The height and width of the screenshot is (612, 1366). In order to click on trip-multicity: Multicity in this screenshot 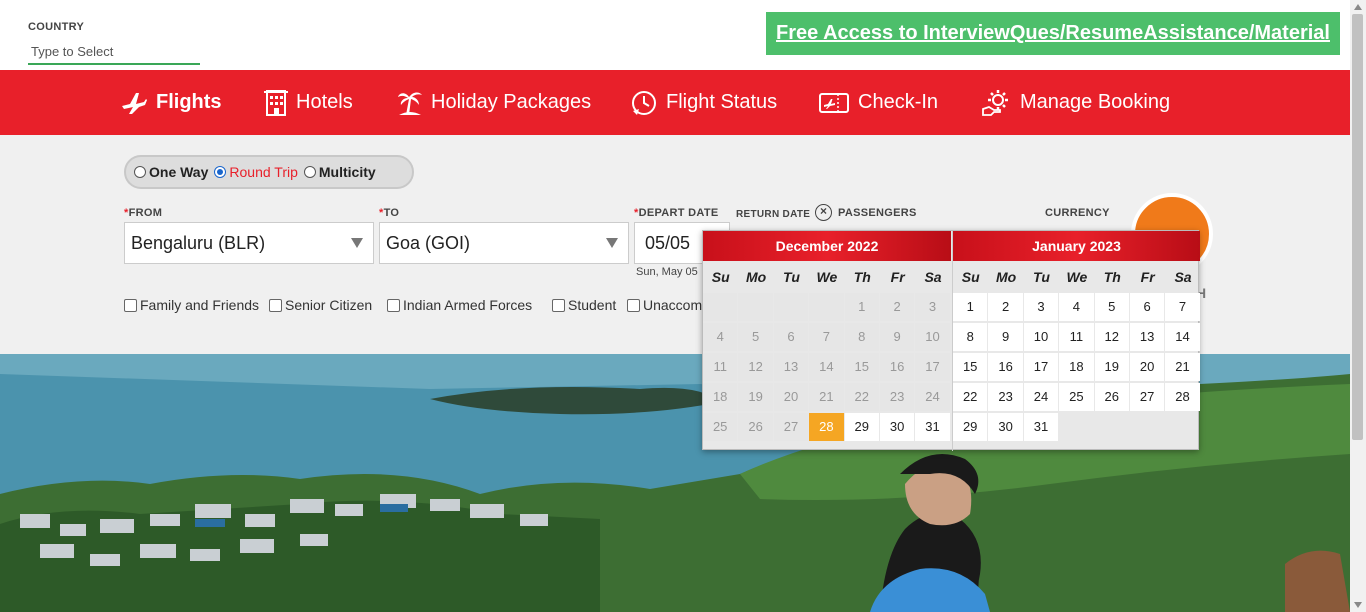, I will do `click(339, 172)`.